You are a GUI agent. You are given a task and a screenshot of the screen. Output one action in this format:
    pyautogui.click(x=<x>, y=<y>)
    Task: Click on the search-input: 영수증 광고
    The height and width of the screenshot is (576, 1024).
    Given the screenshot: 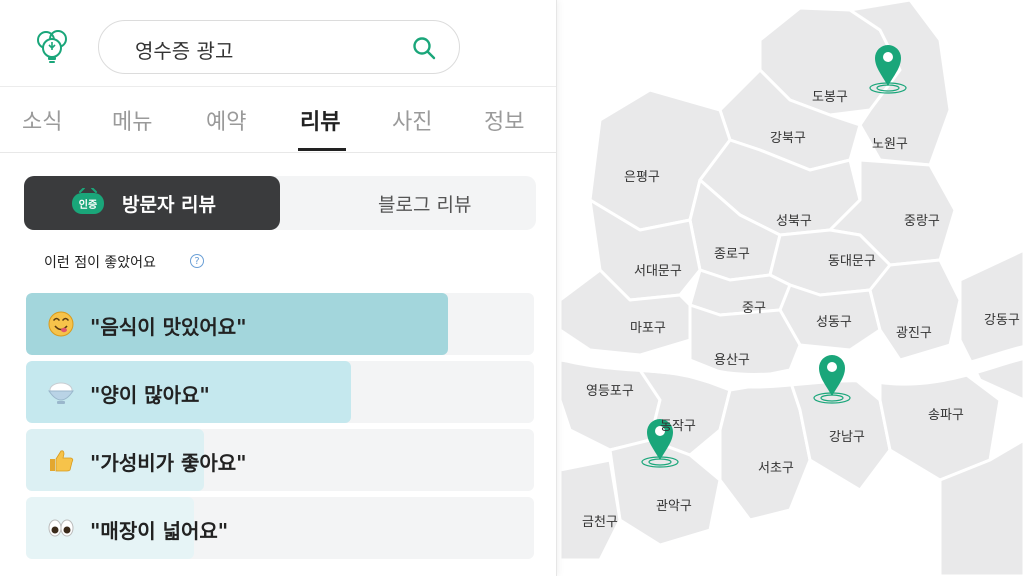 What is the action you would take?
    pyautogui.click(x=184, y=49)
    